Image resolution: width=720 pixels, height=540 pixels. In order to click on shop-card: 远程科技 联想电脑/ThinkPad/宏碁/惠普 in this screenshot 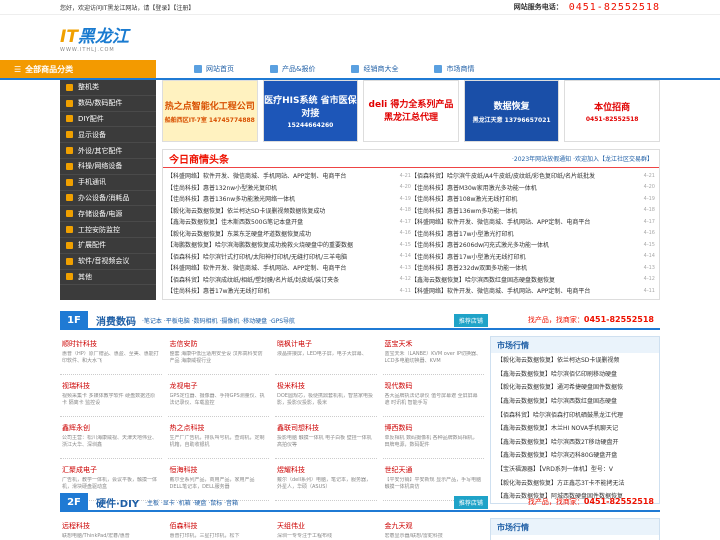, I will do `click(111, 529)`.